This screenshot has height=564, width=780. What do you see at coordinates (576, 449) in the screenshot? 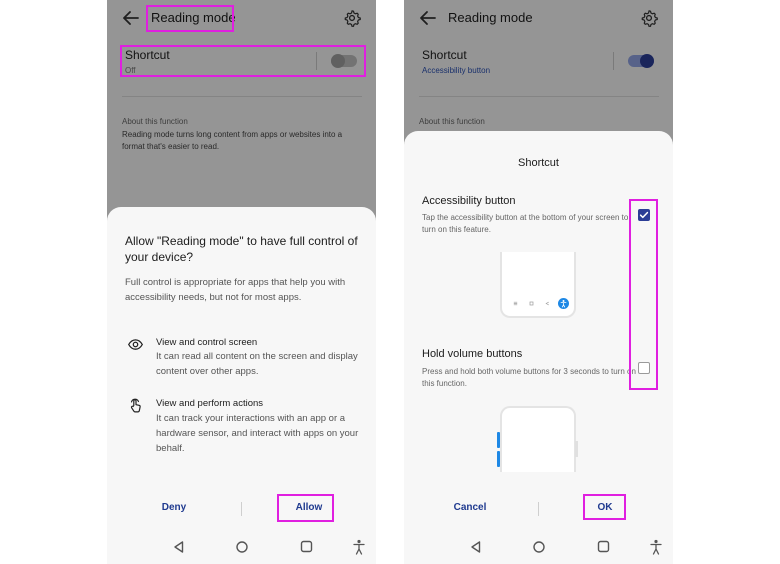
I see `power-key-icon` at bounding box center [576, 449].